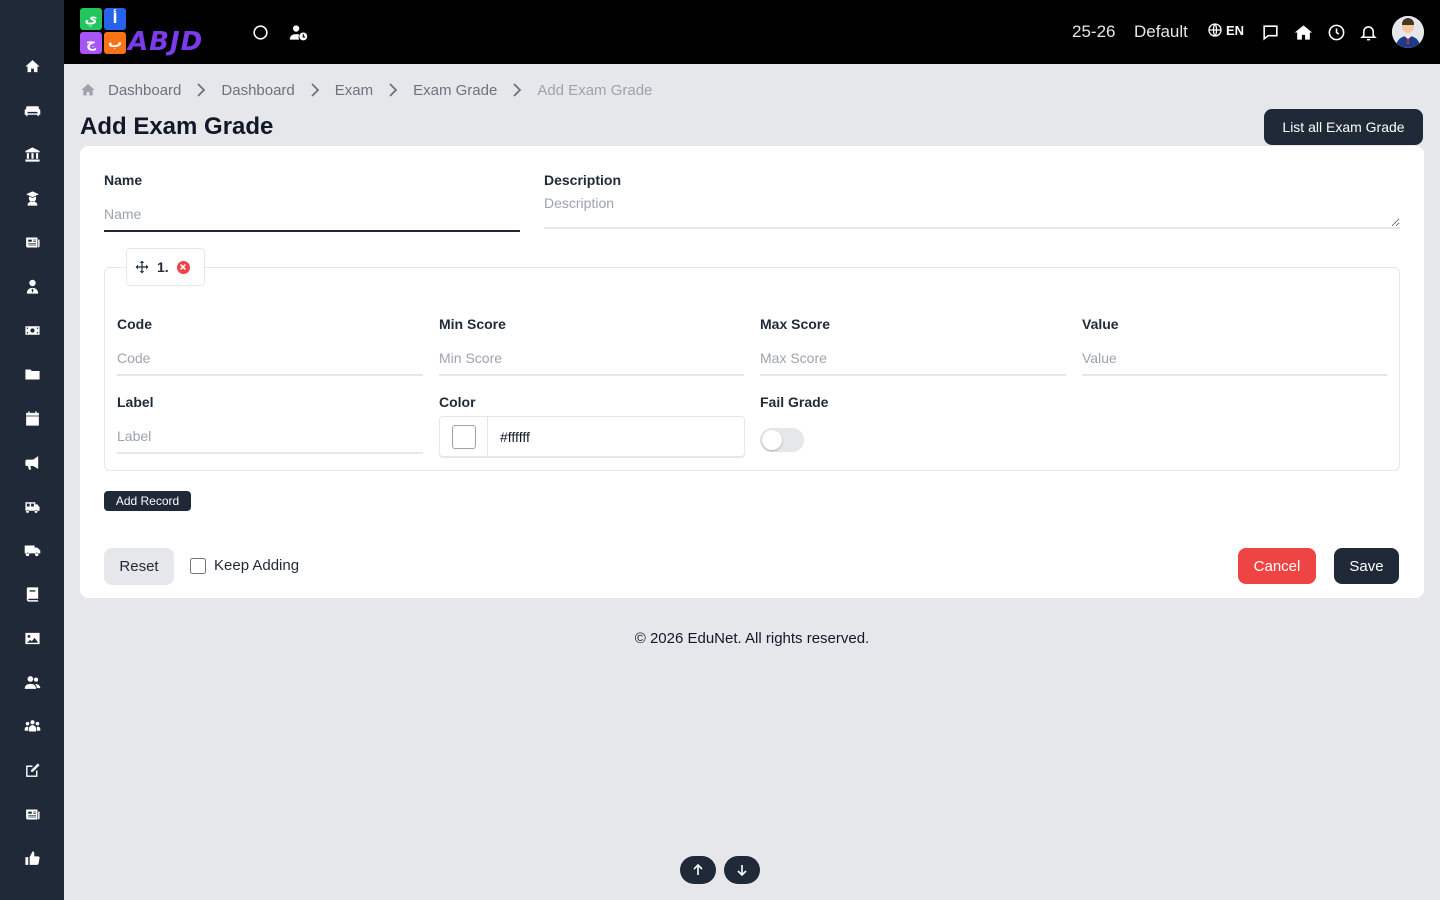 Image resolution: width=1440 pixels, height=900 pixels. I want to click on cancel-button: Cancel, so click(1277, 566).